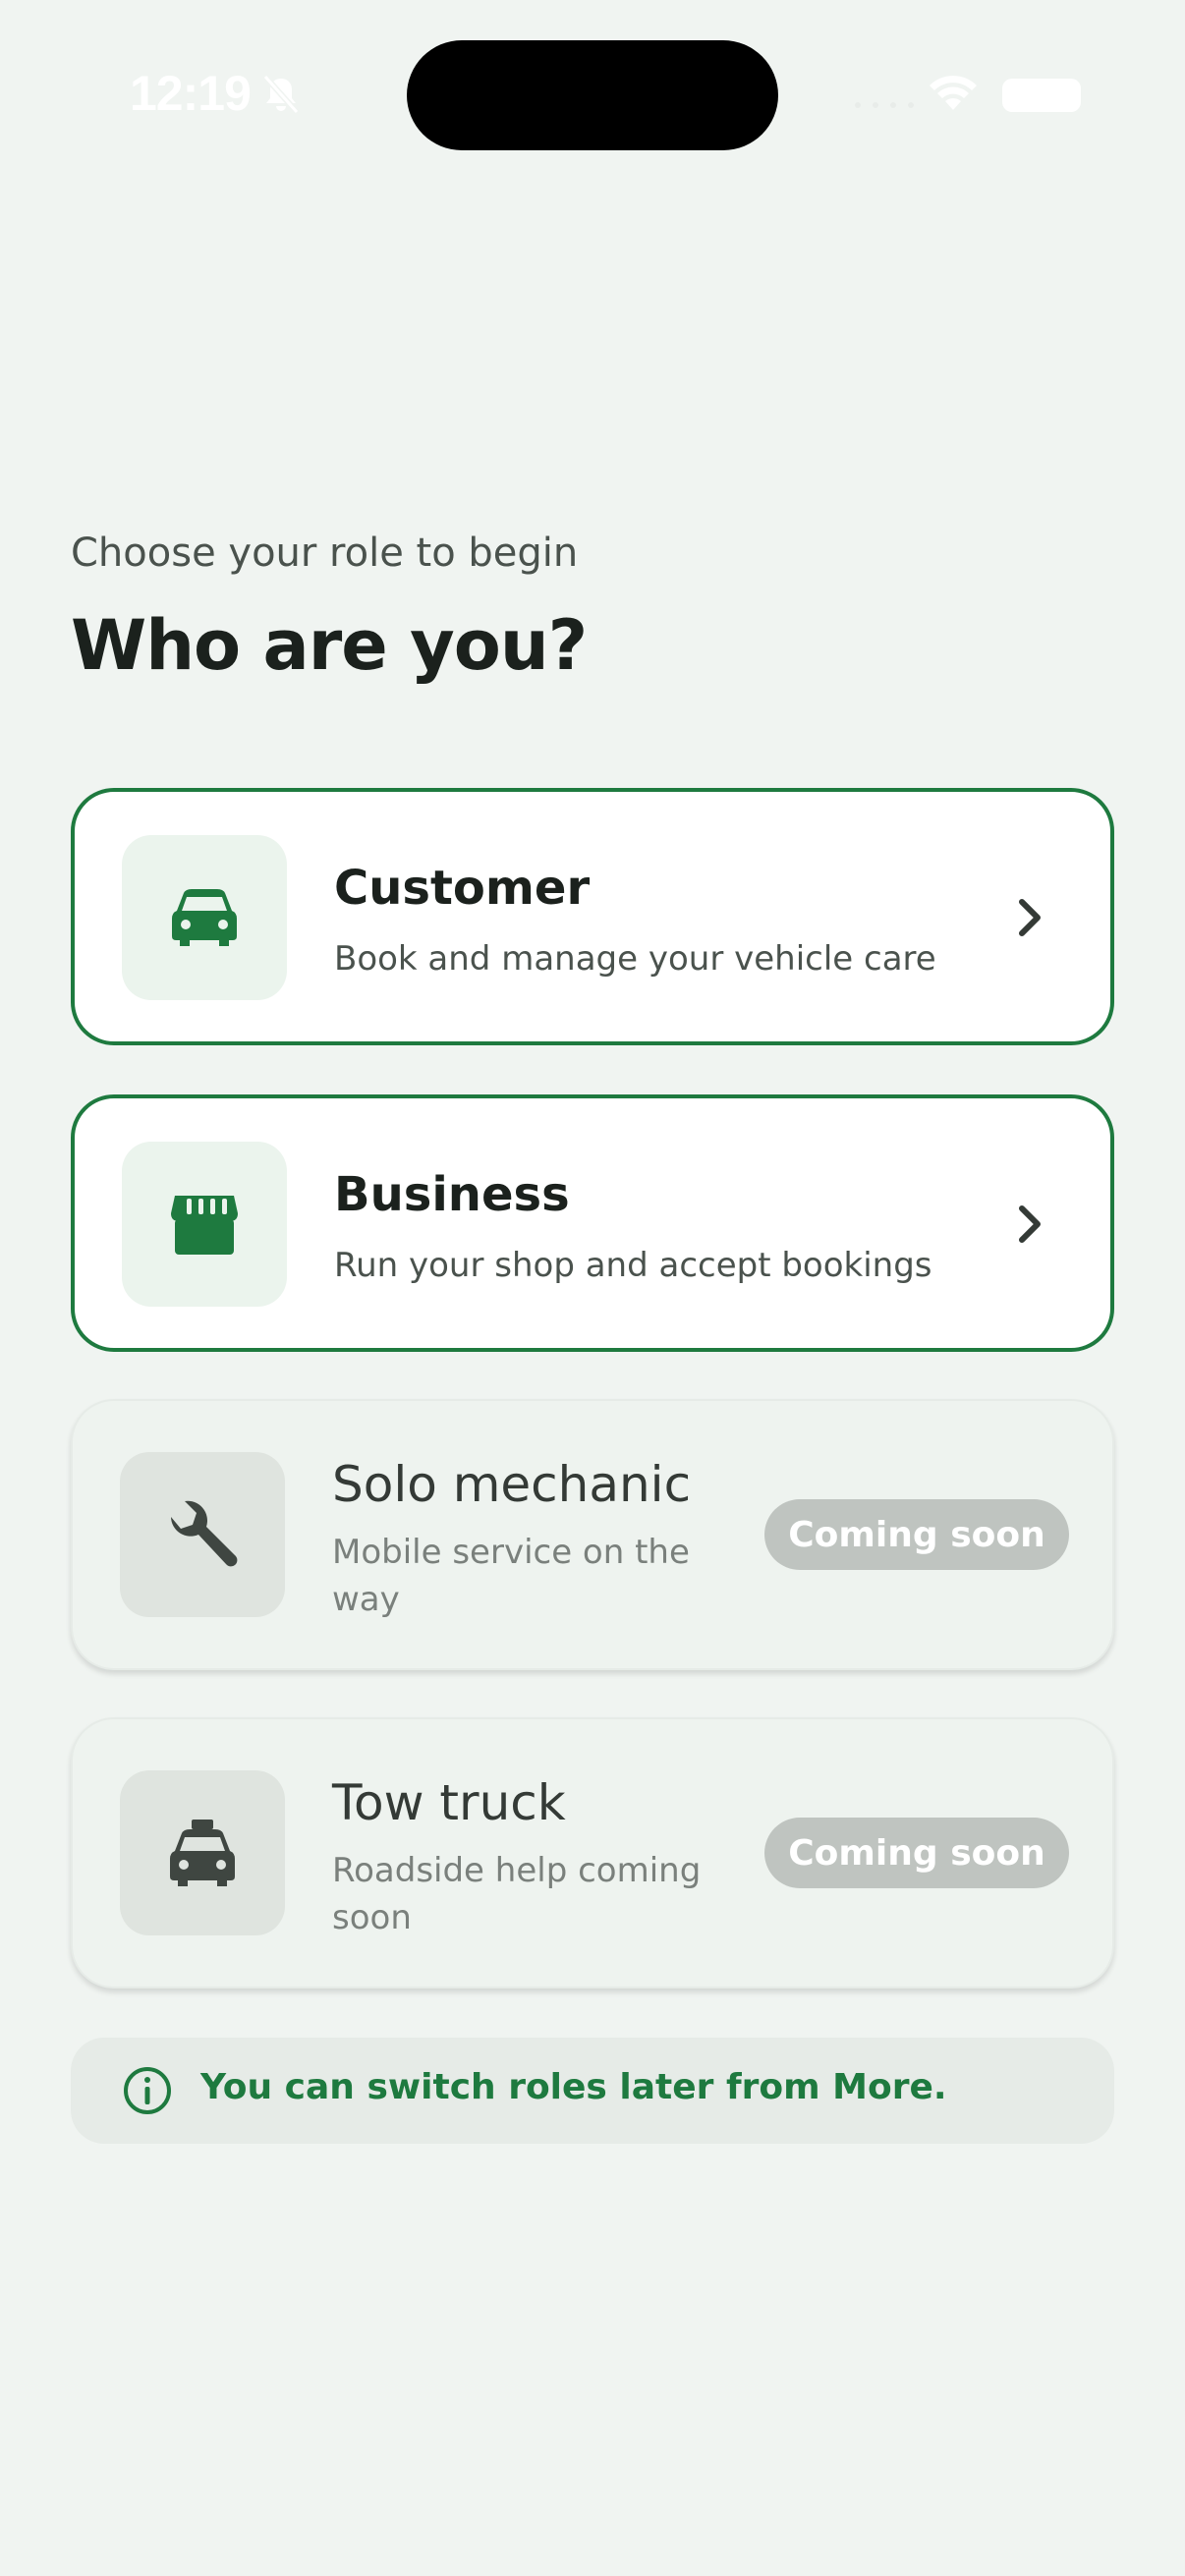 This screenshot has width=1185, height=2576. Describe the element at coordinates (573, 2087) in the screenshot. I see `info-text: You can switch roles later from More.` at that location.